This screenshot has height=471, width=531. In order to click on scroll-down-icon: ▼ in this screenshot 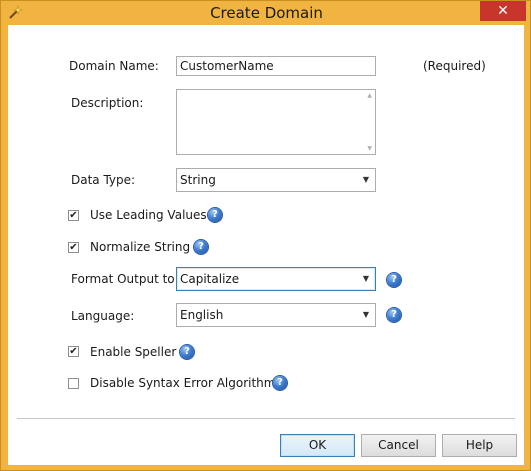, I will do `click(369, 148)`.